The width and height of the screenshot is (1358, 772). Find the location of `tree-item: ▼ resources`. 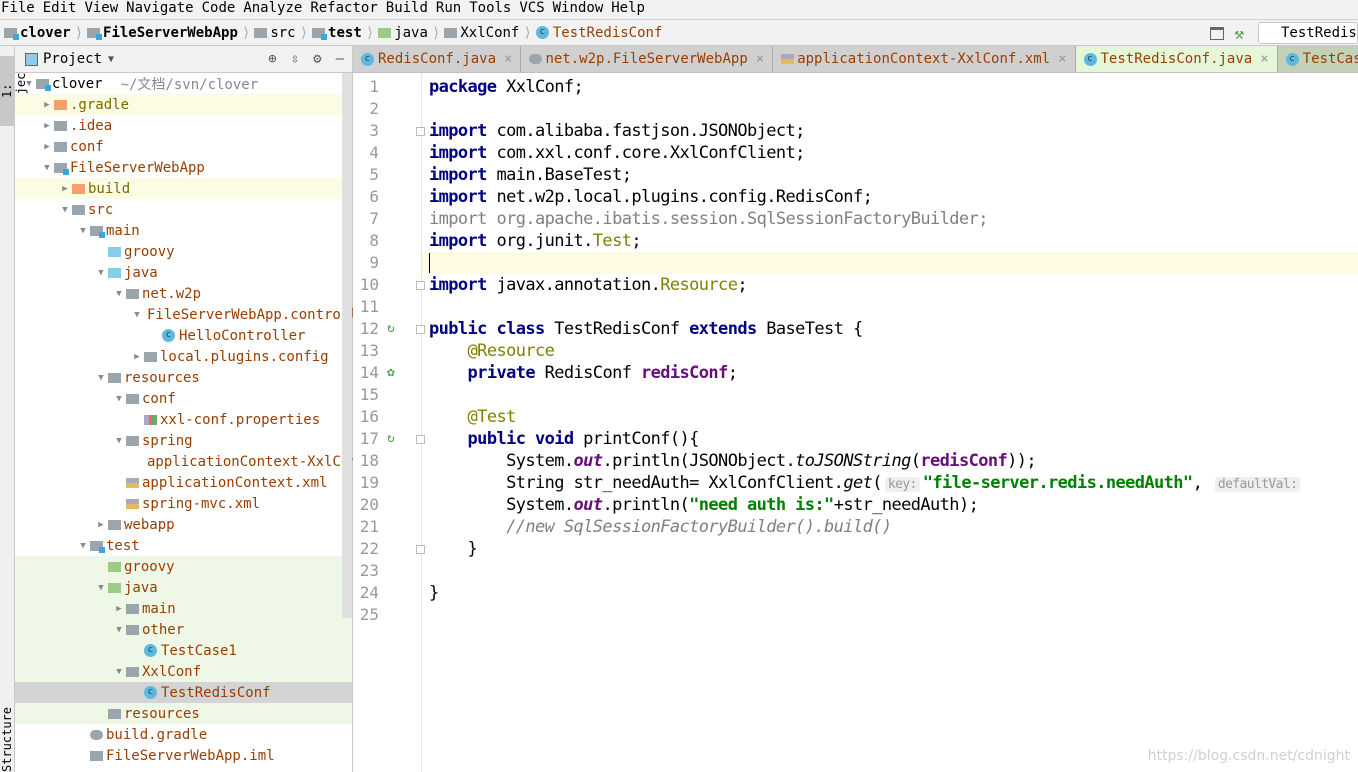

tree-item: ▼ resources is located at coordinates (183, 377).